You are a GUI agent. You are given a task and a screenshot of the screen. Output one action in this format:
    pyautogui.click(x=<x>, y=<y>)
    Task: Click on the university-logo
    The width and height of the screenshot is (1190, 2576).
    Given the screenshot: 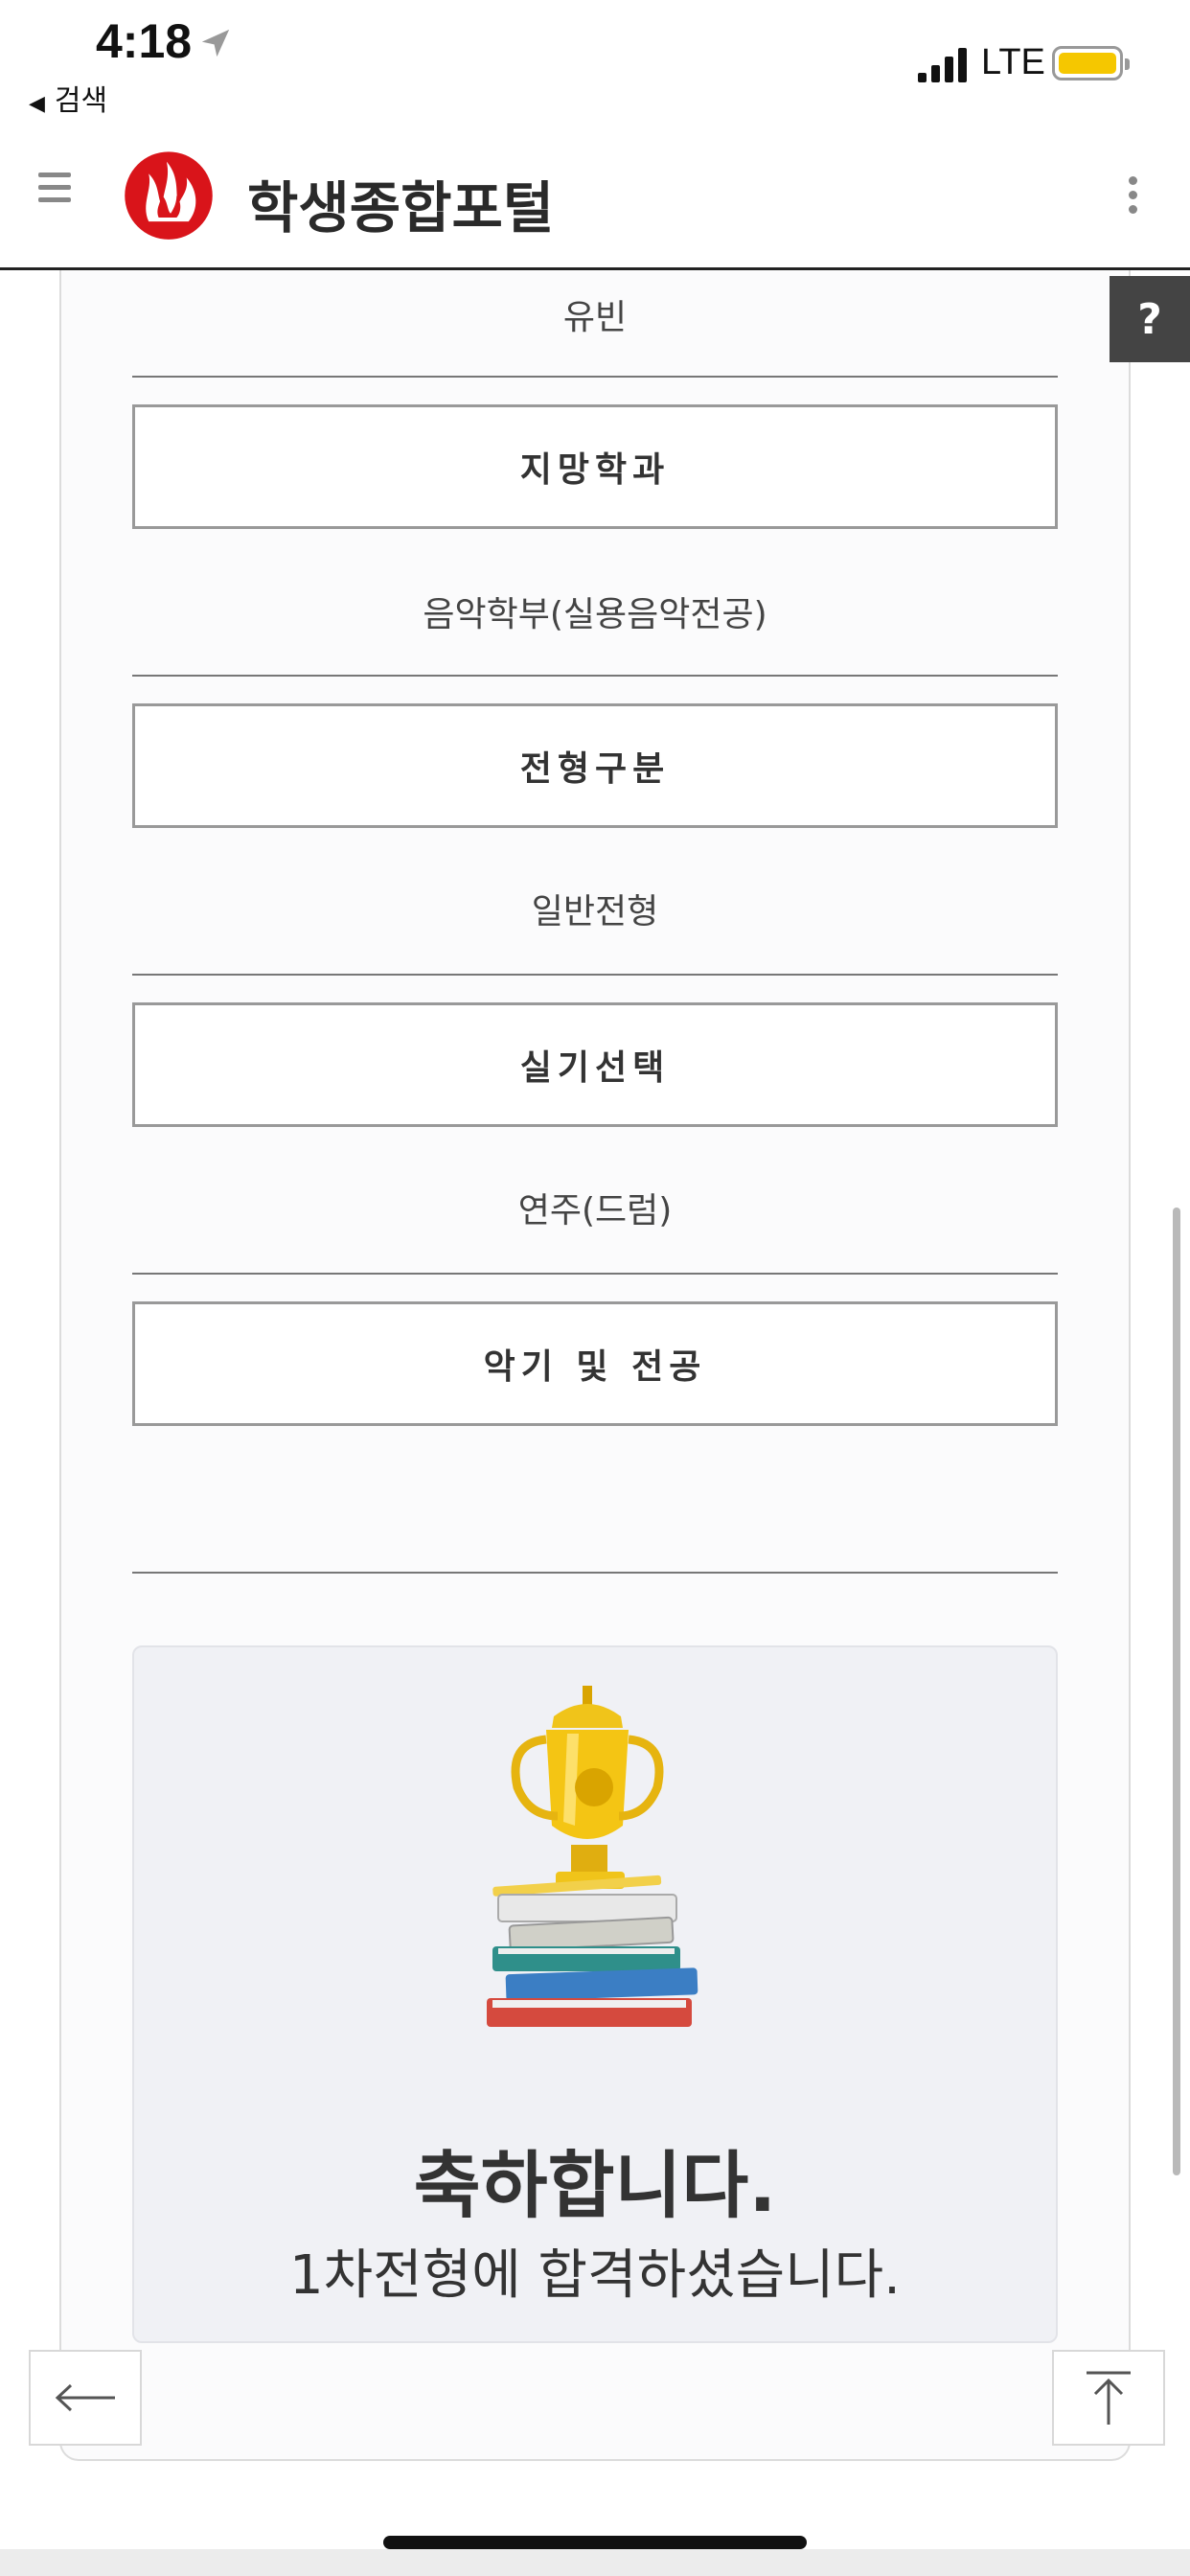 What is the action you would take?
    pyautogui.click(x=168, y=193)
    